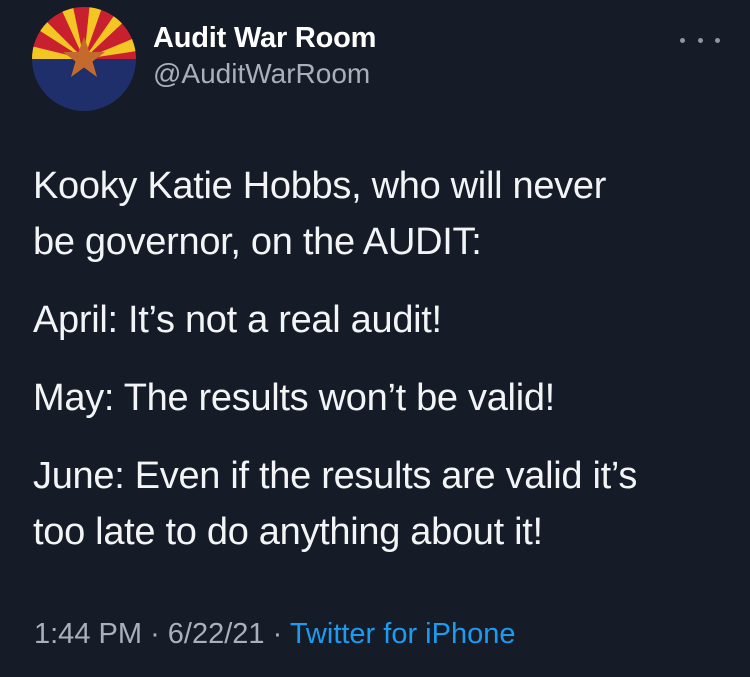 This screenshot has height=677, width=750. What do you see at coordinates (88, 634) in the screenshot?
I see `tweet-time: 1:44 PM` at bounding box center [88, 634].